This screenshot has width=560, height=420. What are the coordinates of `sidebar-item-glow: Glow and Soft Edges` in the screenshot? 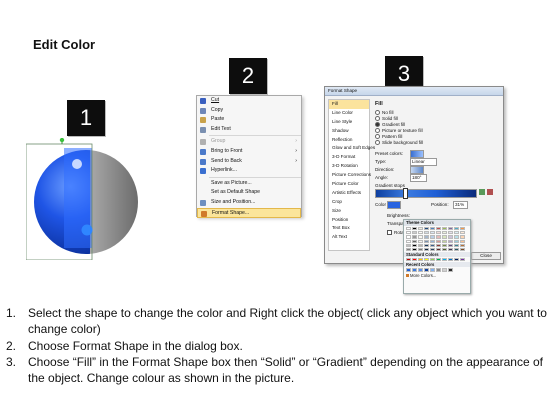 It's located at (352, 148).